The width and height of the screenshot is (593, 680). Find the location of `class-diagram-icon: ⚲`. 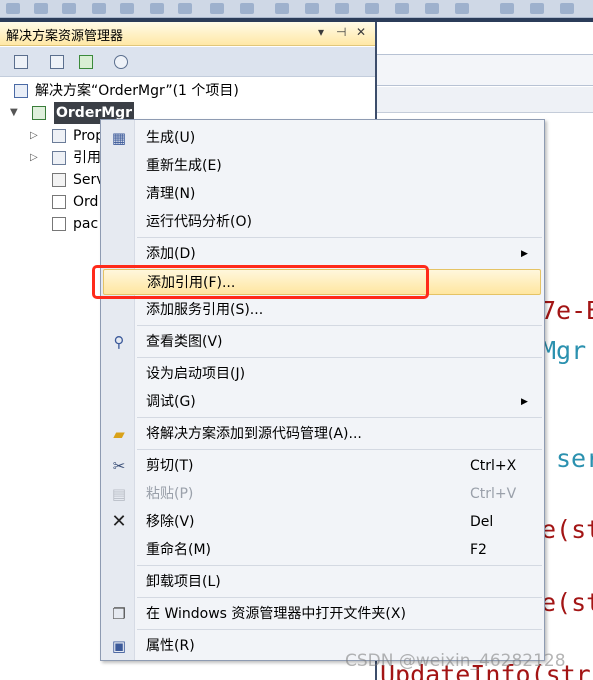

class-diagram-icon: ⚲ is located at coordinates (119, 342).